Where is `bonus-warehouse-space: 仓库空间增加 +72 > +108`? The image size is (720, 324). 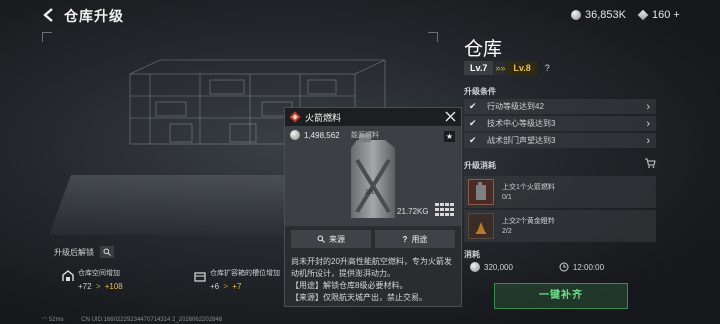
bonus-warehouse-space: 仓库空间增加 +72 > +108 is located at coordinates (92, 279).